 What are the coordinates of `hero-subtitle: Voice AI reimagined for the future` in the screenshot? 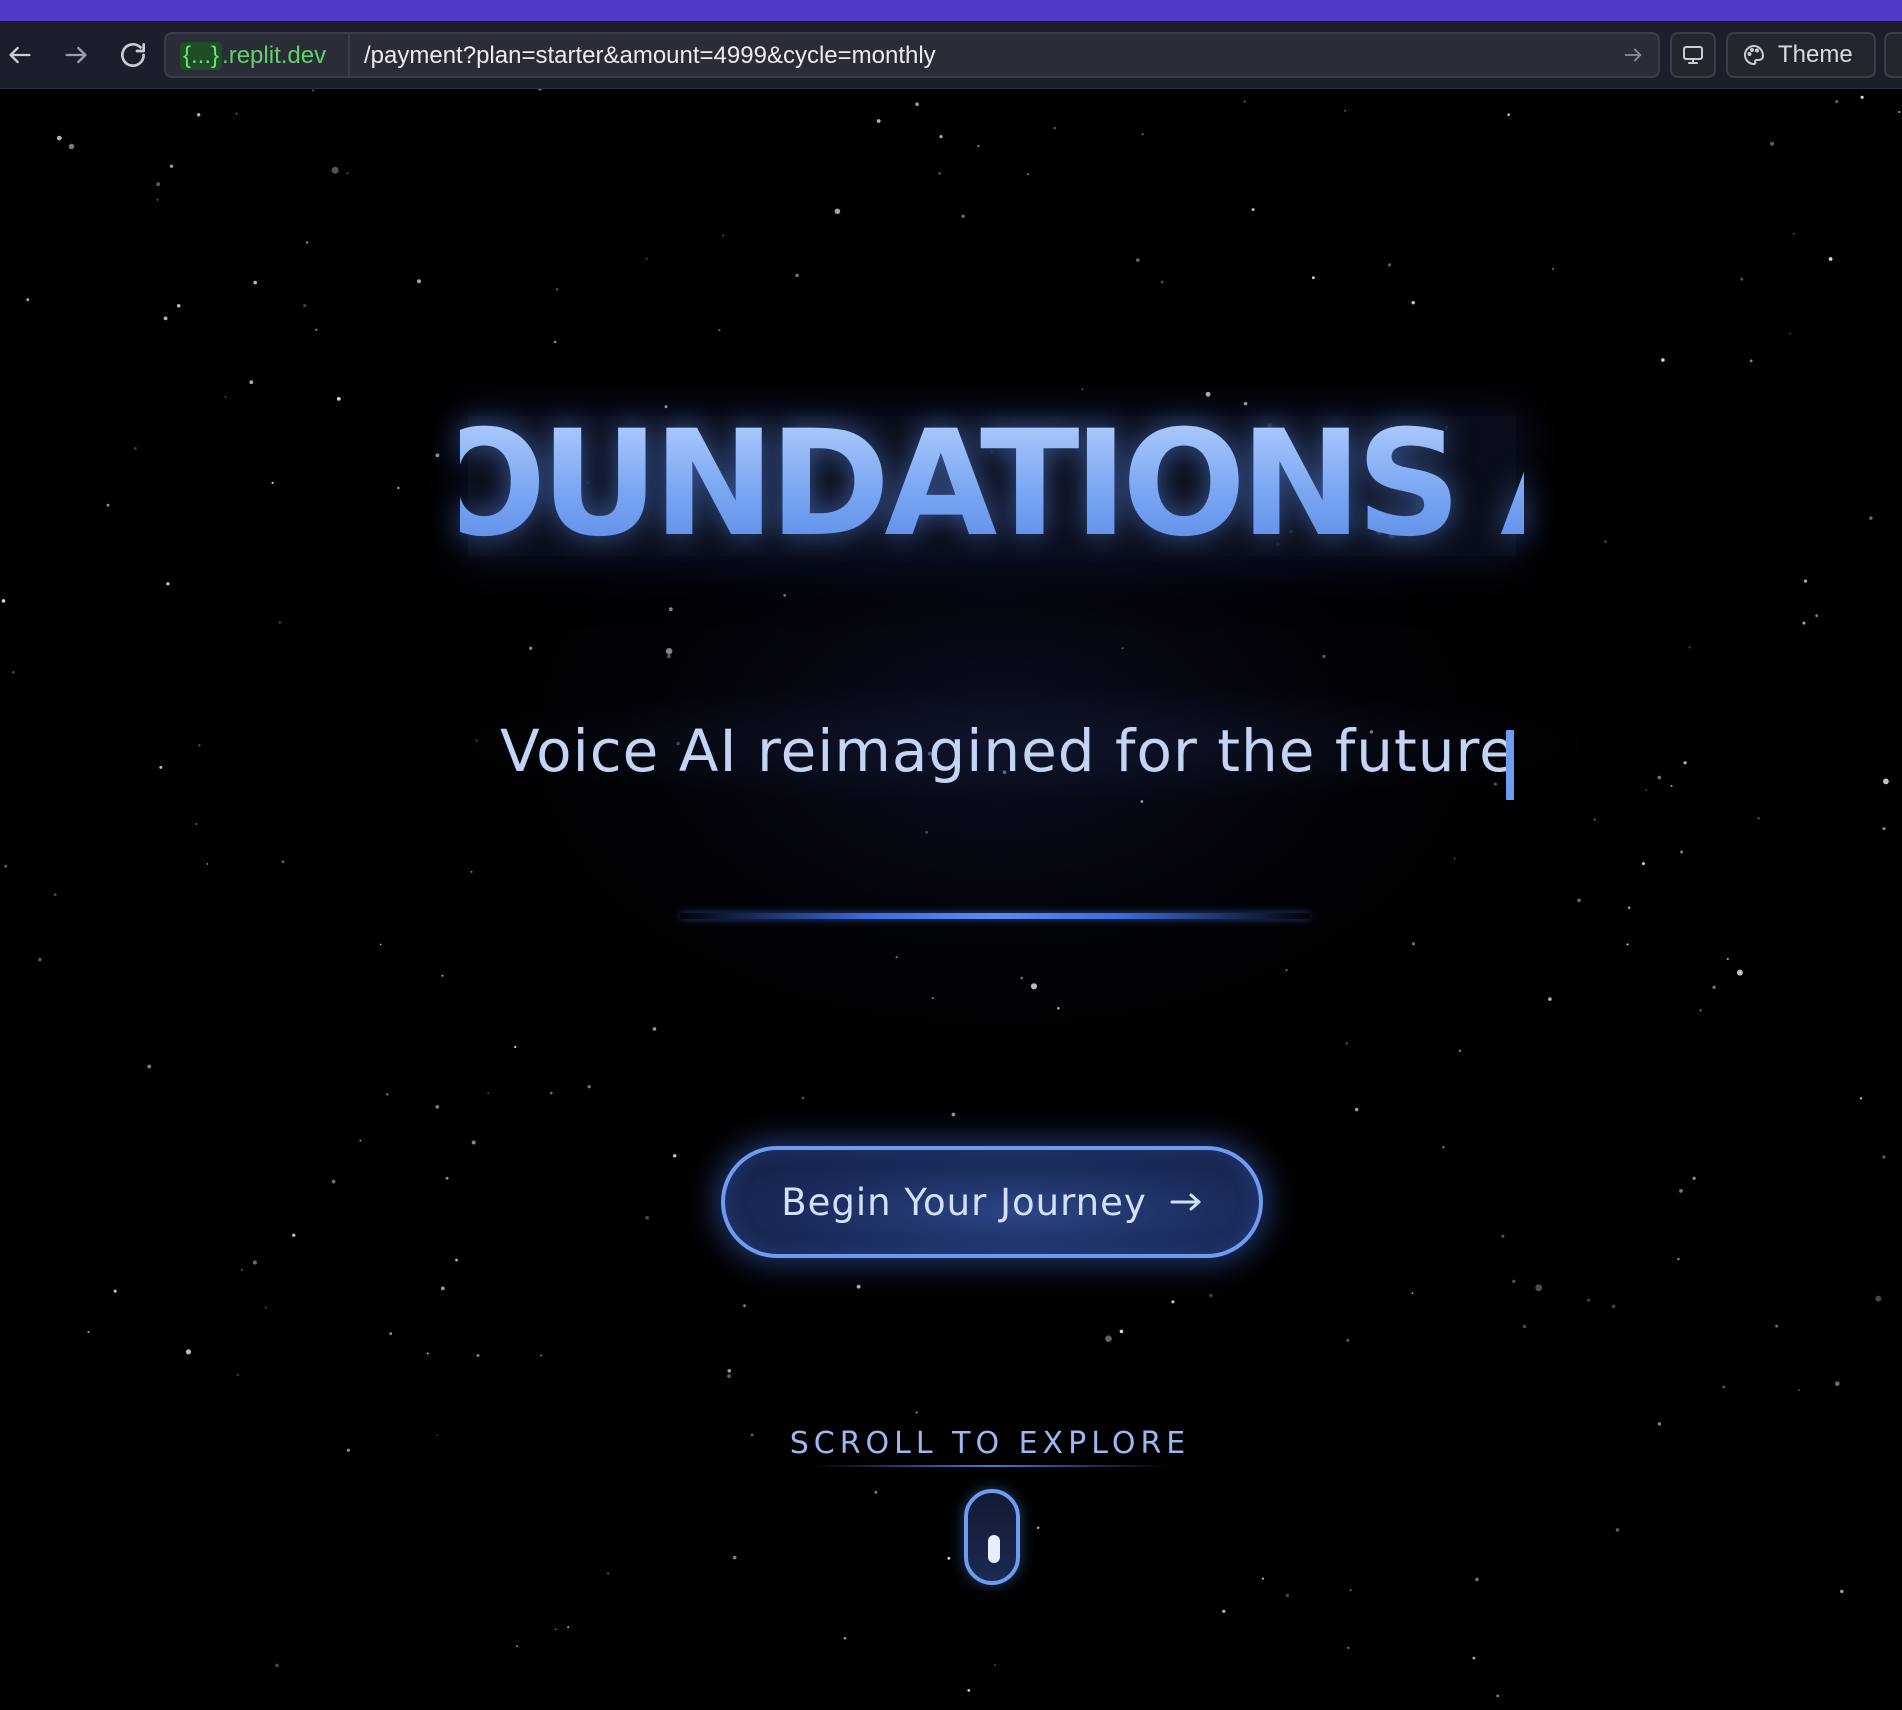 It's located at (1008, 751).